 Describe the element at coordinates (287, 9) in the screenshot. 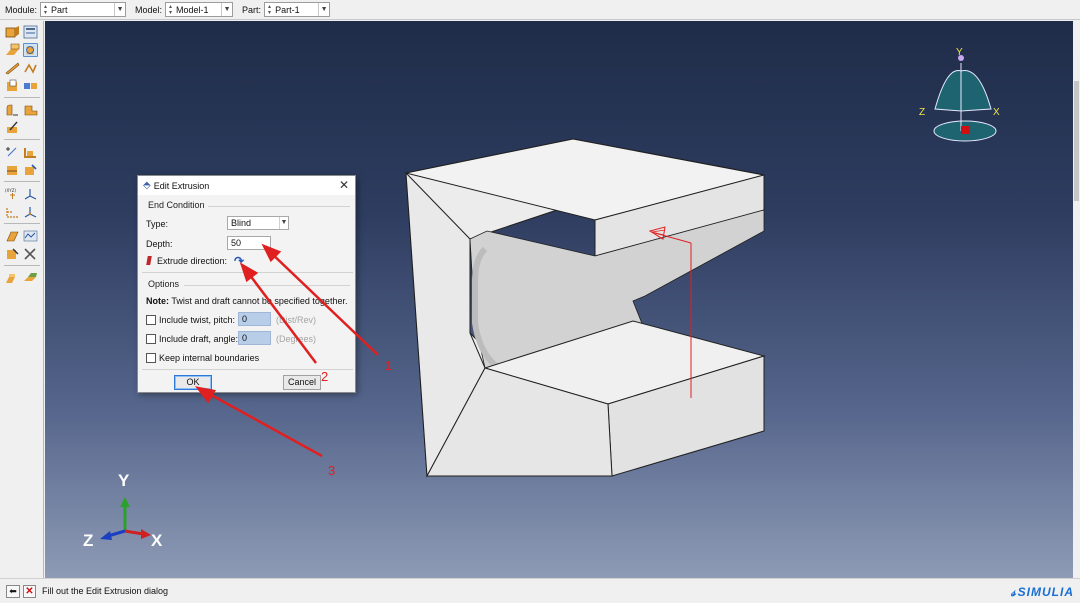

I see `part-value: Part-1` at that location.